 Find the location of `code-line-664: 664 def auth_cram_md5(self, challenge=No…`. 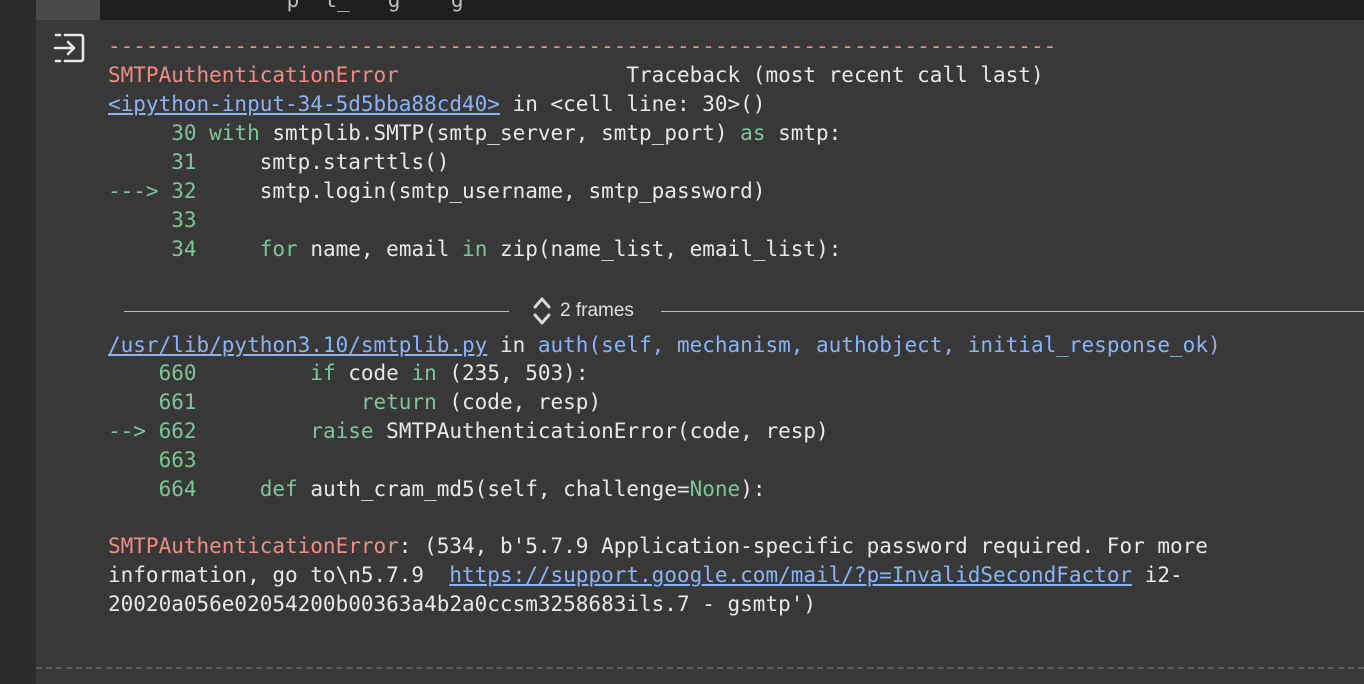

code-line-664: 664 def auth_cram_md5(self, challenge=No… is located at coordinates (437, 489).